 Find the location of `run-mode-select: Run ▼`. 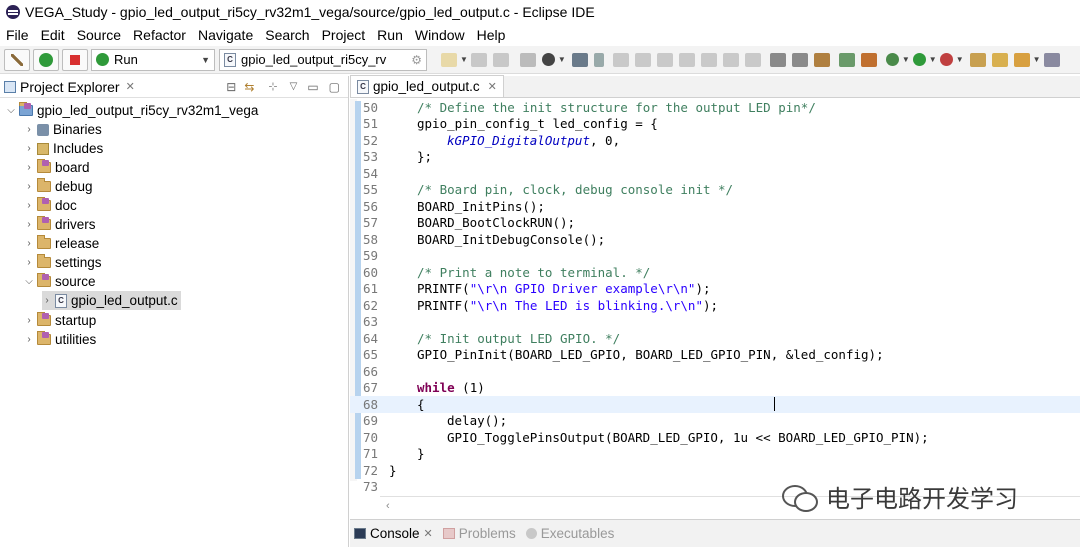

run-mode-select: Run ▼ is located at coordinates (153, 59).